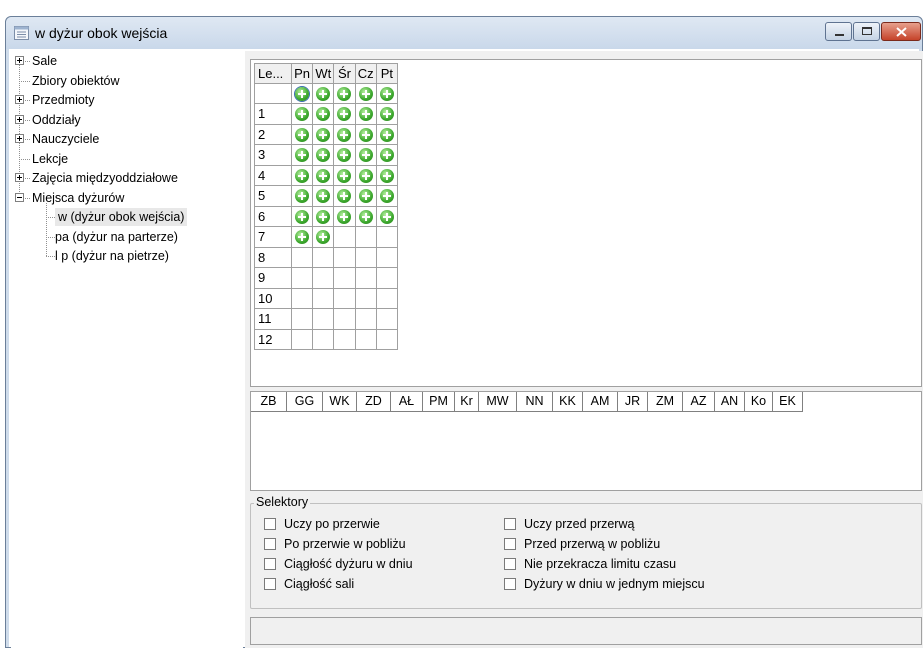 The width and height of the screenshot is (923, 648). What do you see at coordinates (568, 402) in the screenshot?
I see `teacher-column-header: KK` at bounding box center [568, 402].